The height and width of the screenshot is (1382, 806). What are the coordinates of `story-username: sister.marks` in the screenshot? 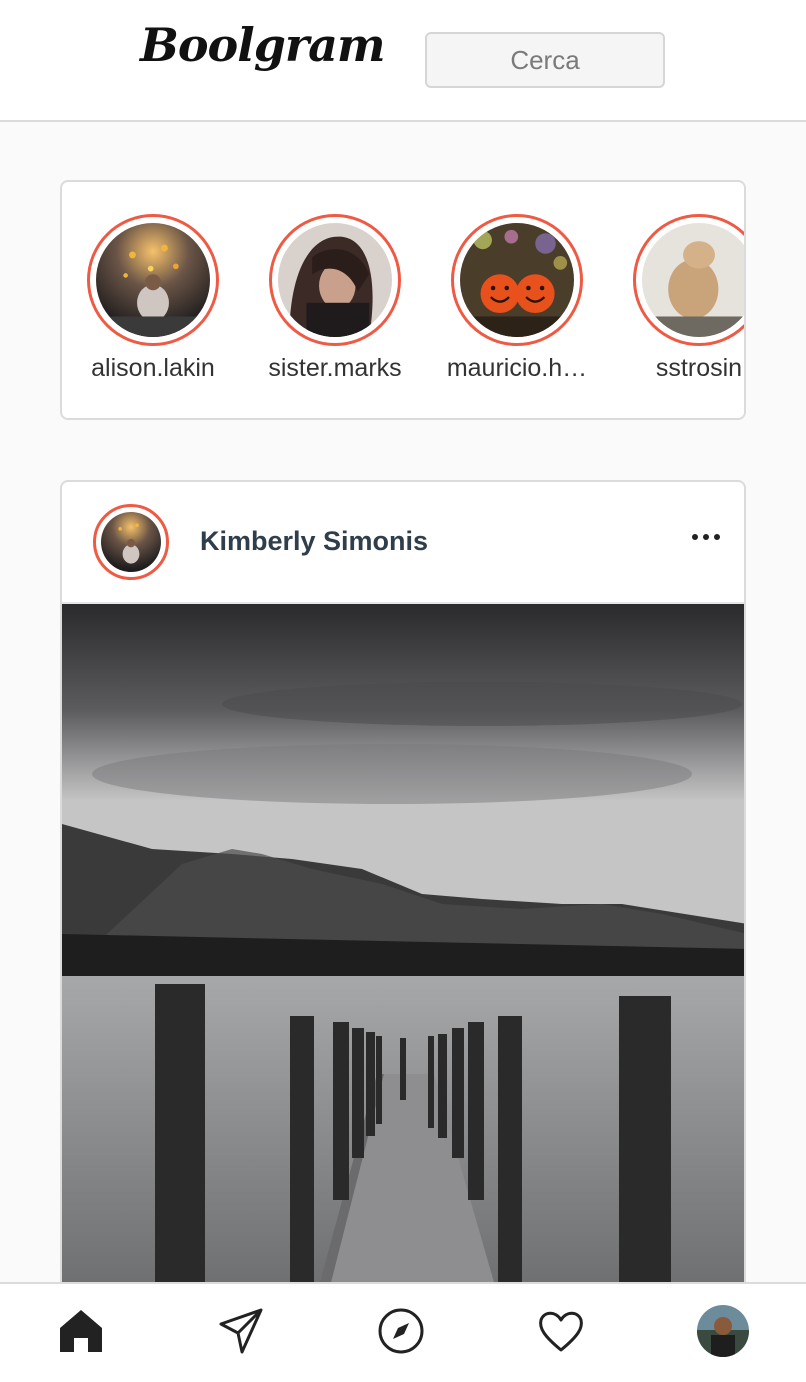 It's located at (335, 368).